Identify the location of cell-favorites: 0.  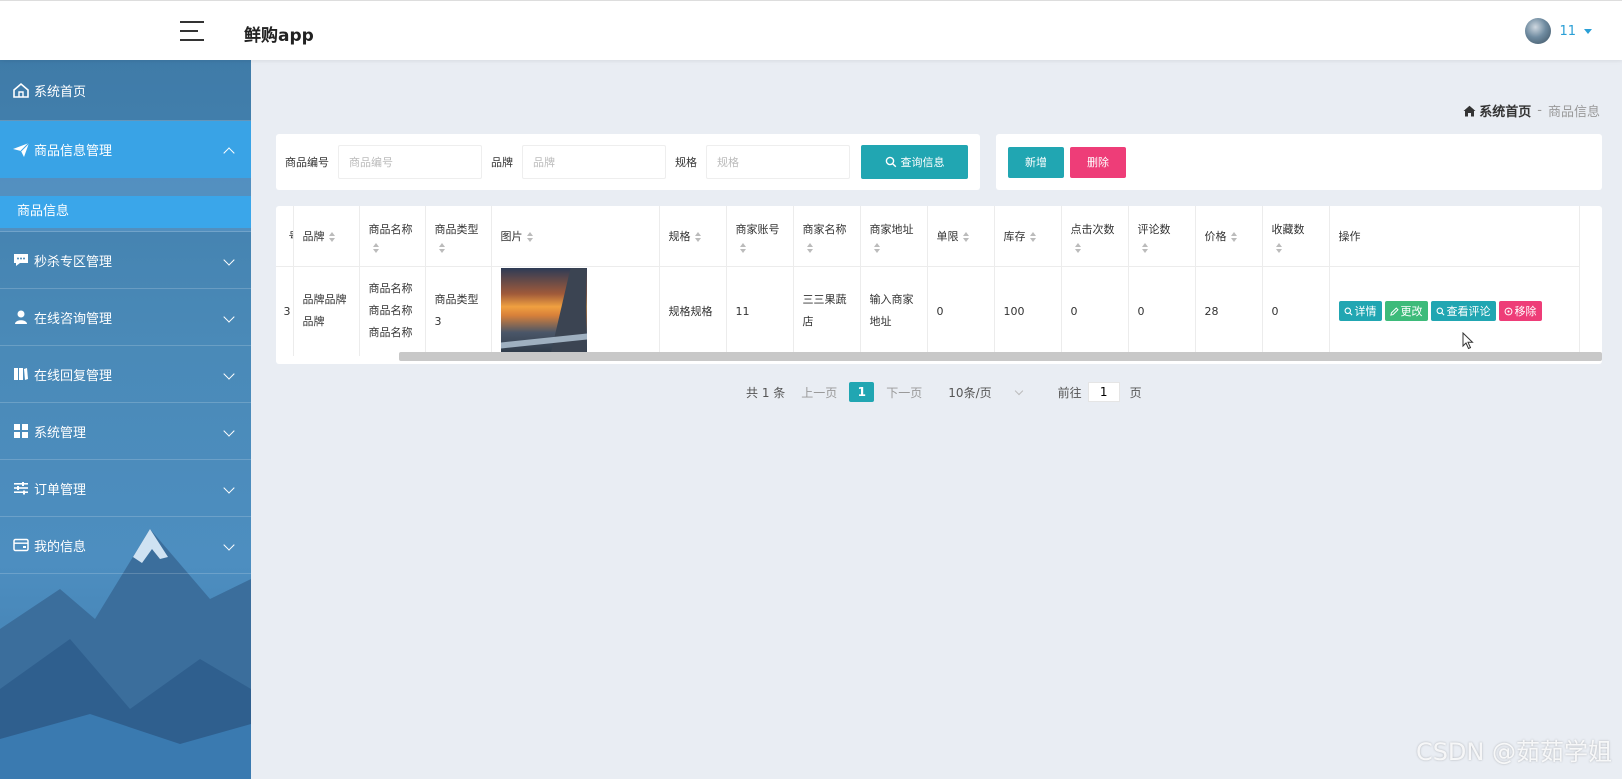
(1296, 311).